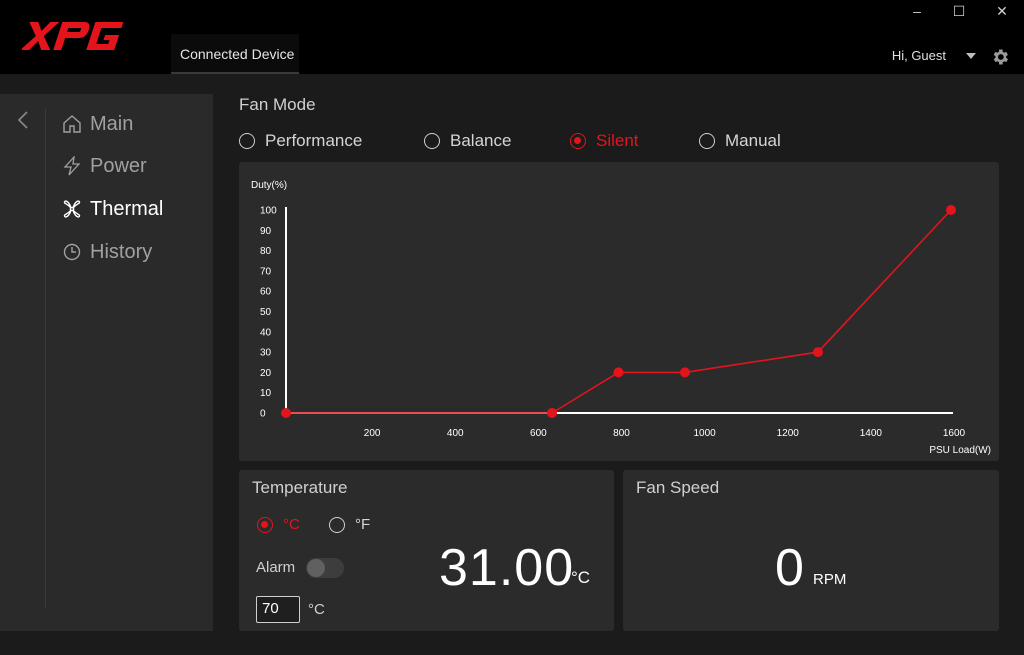 This screenshot has height=655, width=1024. What do you see at coordinates (278, 524) in the screenshot?
I see `radio-celsius: °C` at bounding box center [278, 524].